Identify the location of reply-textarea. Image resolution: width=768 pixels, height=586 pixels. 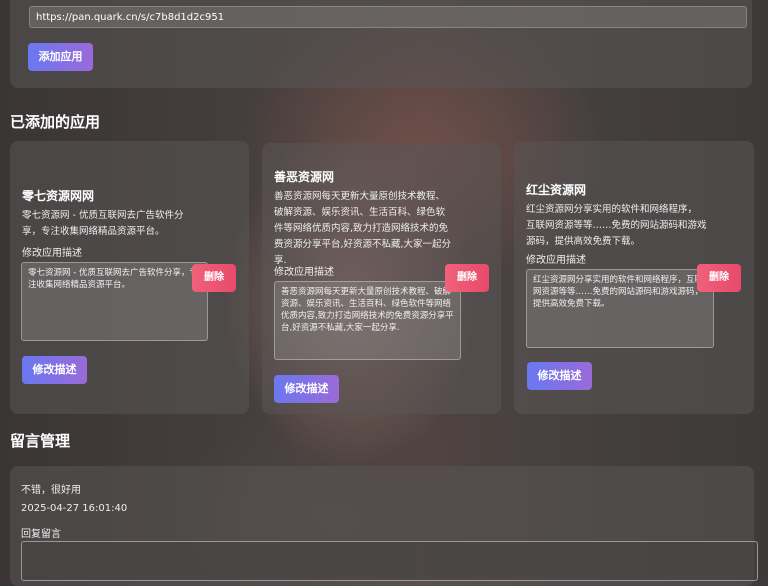
(389, 561).